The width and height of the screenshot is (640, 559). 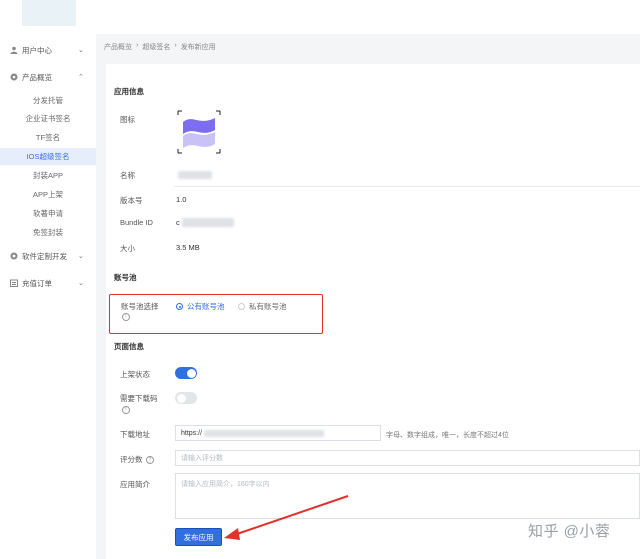 What do you see at coordinates (286, 517) in the screenshot?
I see `annotation-arrow` at bounding box center [286, 517].